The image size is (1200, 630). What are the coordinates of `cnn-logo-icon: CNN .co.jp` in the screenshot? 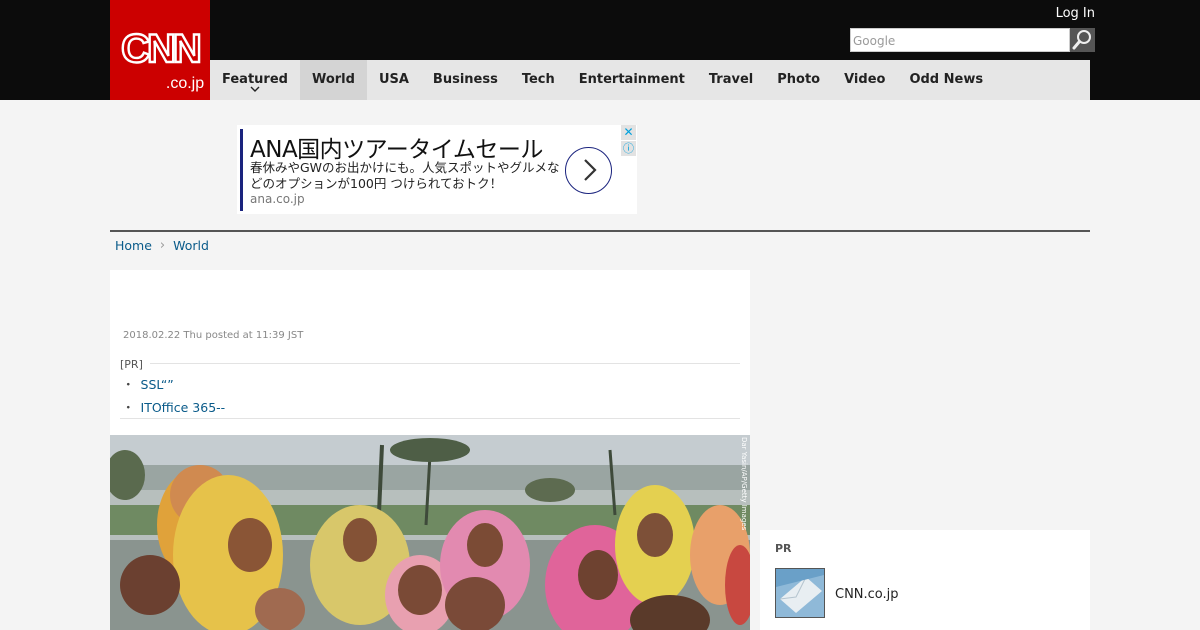 It's located at (162, 59).